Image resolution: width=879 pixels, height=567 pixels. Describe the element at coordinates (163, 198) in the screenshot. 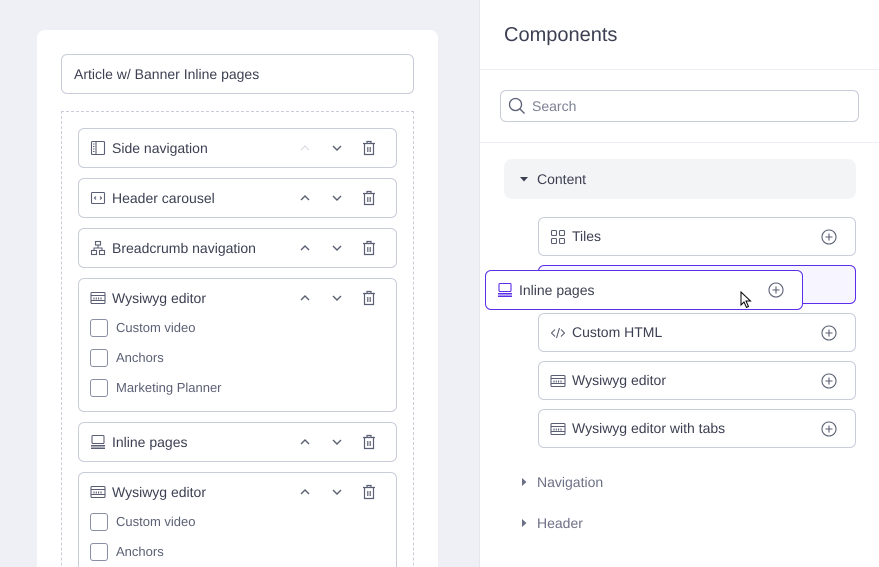

I see `block-title: Header carousel` at that location.